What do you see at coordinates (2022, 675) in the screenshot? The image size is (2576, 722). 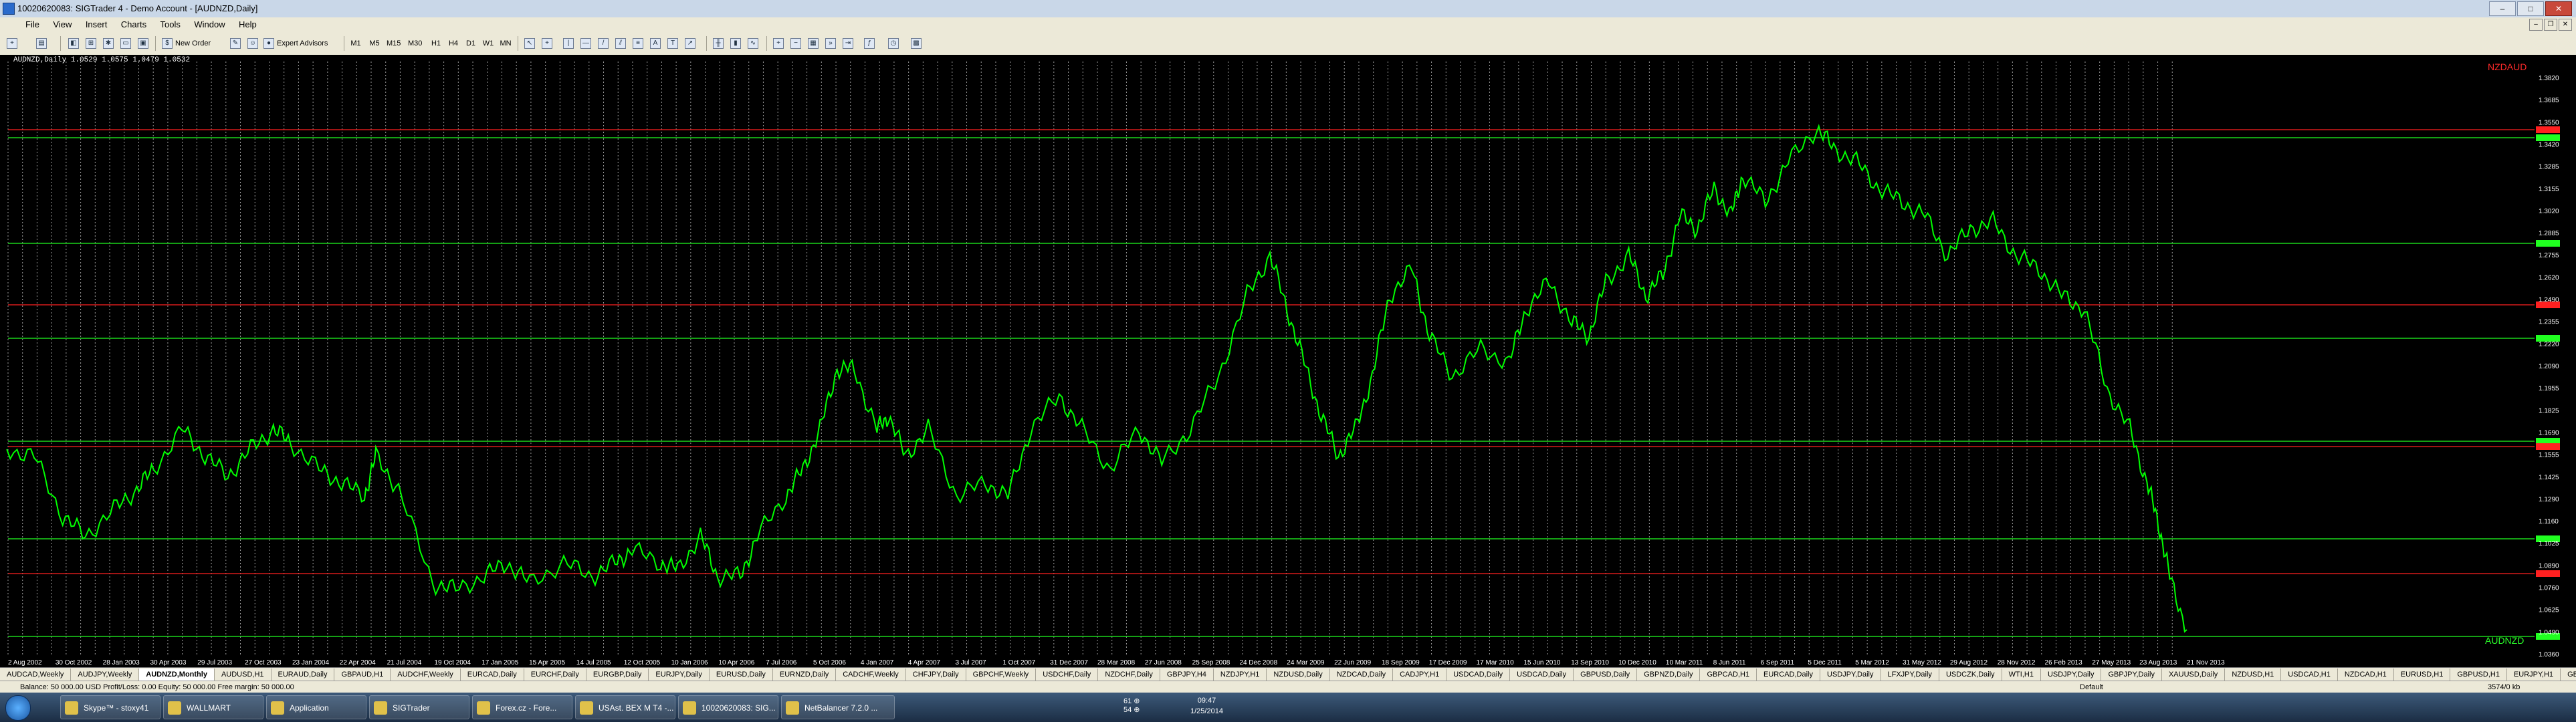 I see `chart-tab: WTI,H1` at bounding box center [2022, 675].